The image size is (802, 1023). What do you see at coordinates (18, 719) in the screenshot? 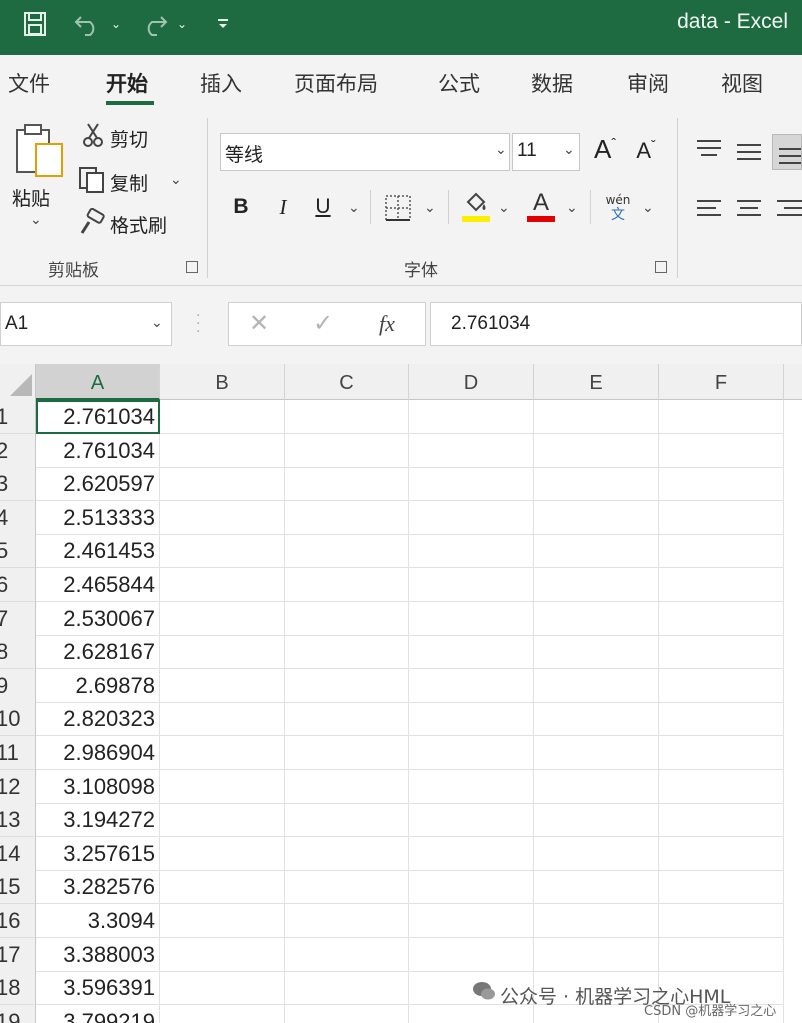
I see `row-header: 10` at bounding box center [18, 719].